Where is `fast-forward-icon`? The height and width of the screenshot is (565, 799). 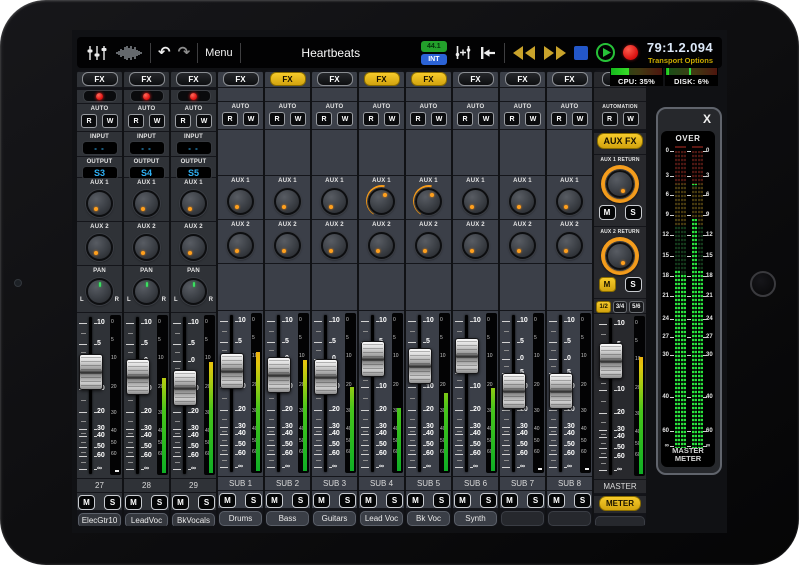
fast-forward-icon is located at coordinates (555, 52).